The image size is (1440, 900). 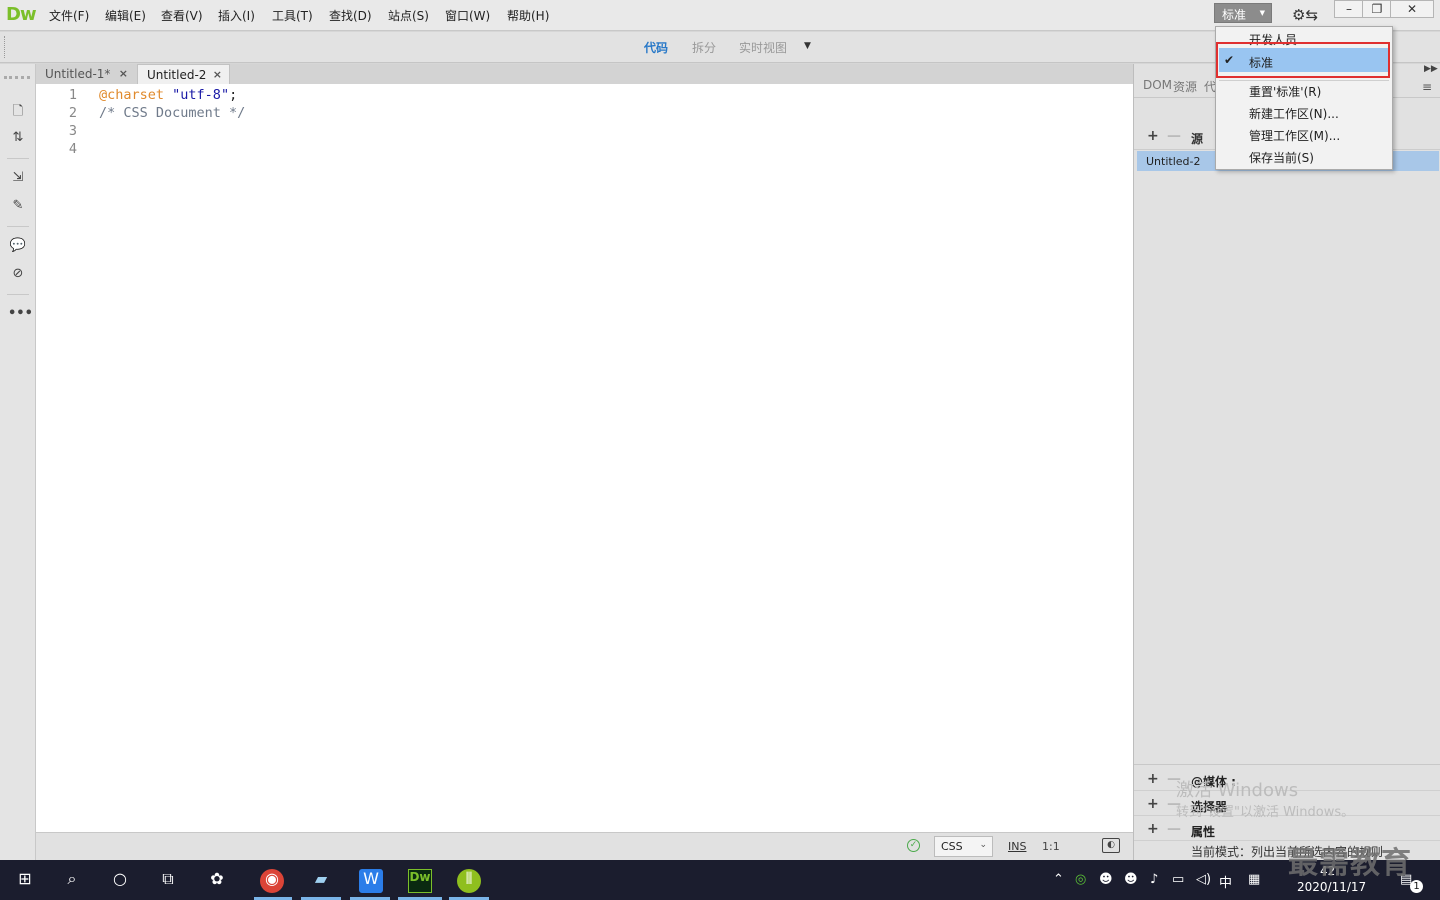 I want to click on menu-site: 站点(S), so click(x=408, y=15).